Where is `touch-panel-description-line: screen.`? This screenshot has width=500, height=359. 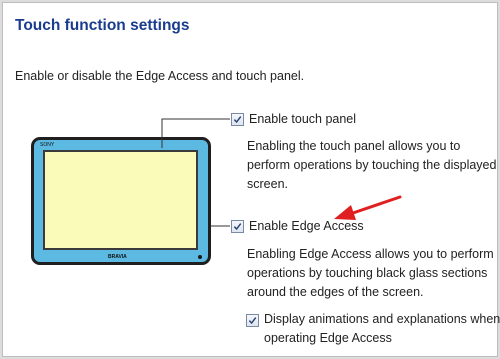
touch-panel-description-line: screen. is located at coordinates (267, 184).